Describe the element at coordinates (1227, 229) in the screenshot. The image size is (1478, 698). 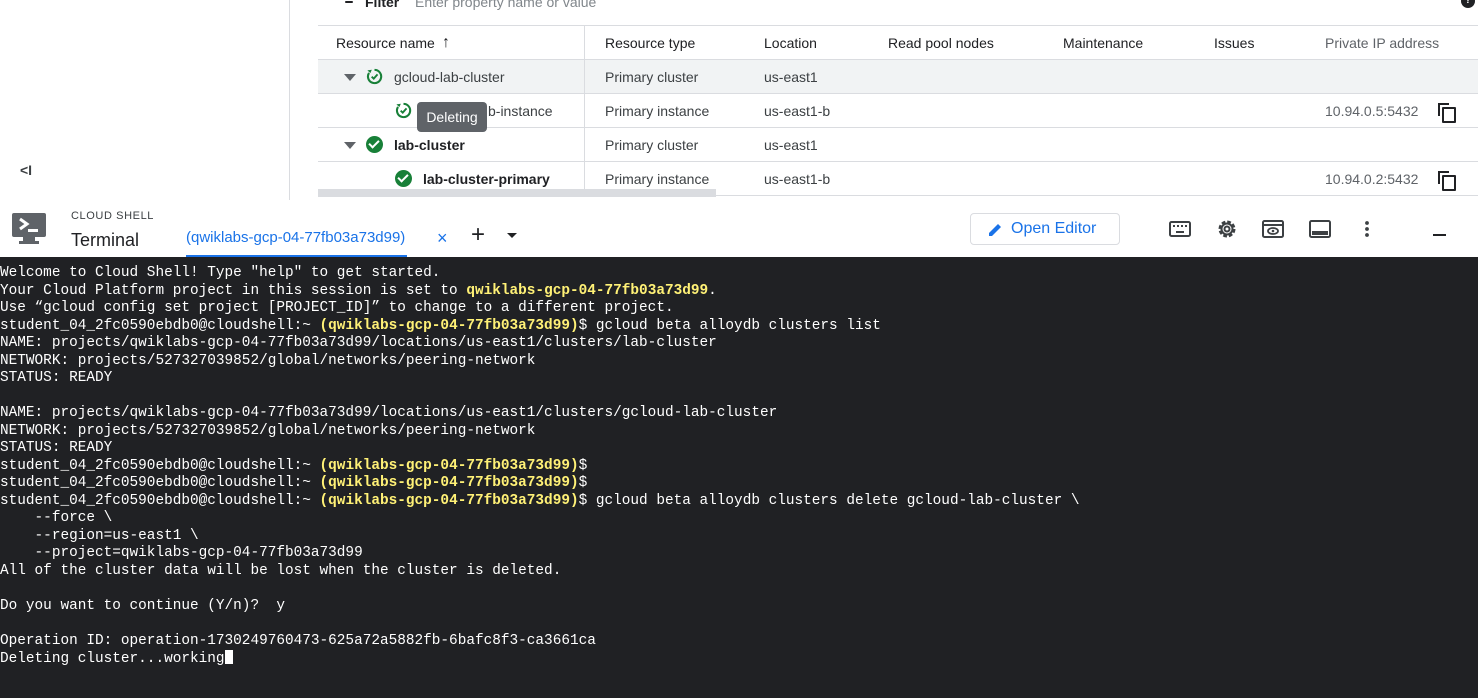
I see `settings-icon` at that location.